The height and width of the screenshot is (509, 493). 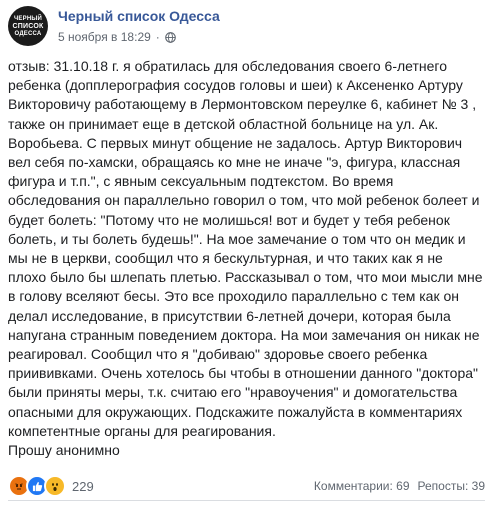 What do you see at coordinates (451, 486) in the screenshot?
I see `shares-count-link: Репосты: 39` at bounding box center [451, 486].